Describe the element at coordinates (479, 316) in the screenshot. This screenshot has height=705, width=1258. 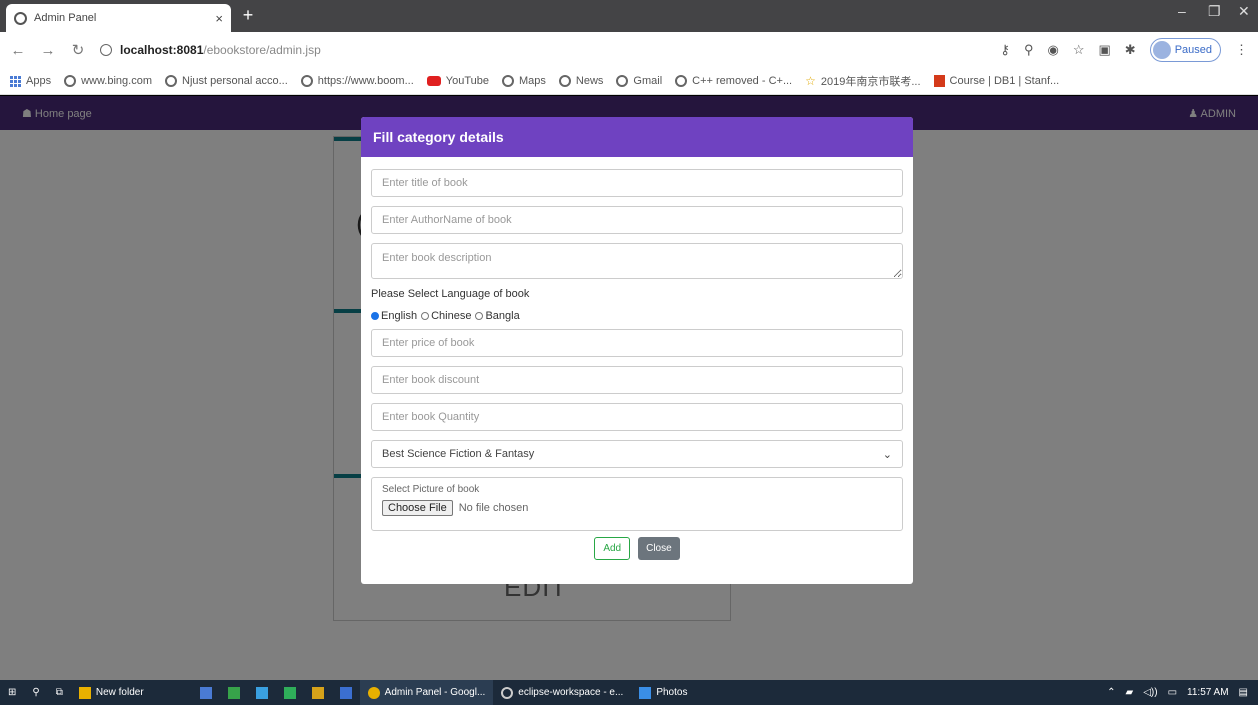
I see `radio-bangla` at that location.